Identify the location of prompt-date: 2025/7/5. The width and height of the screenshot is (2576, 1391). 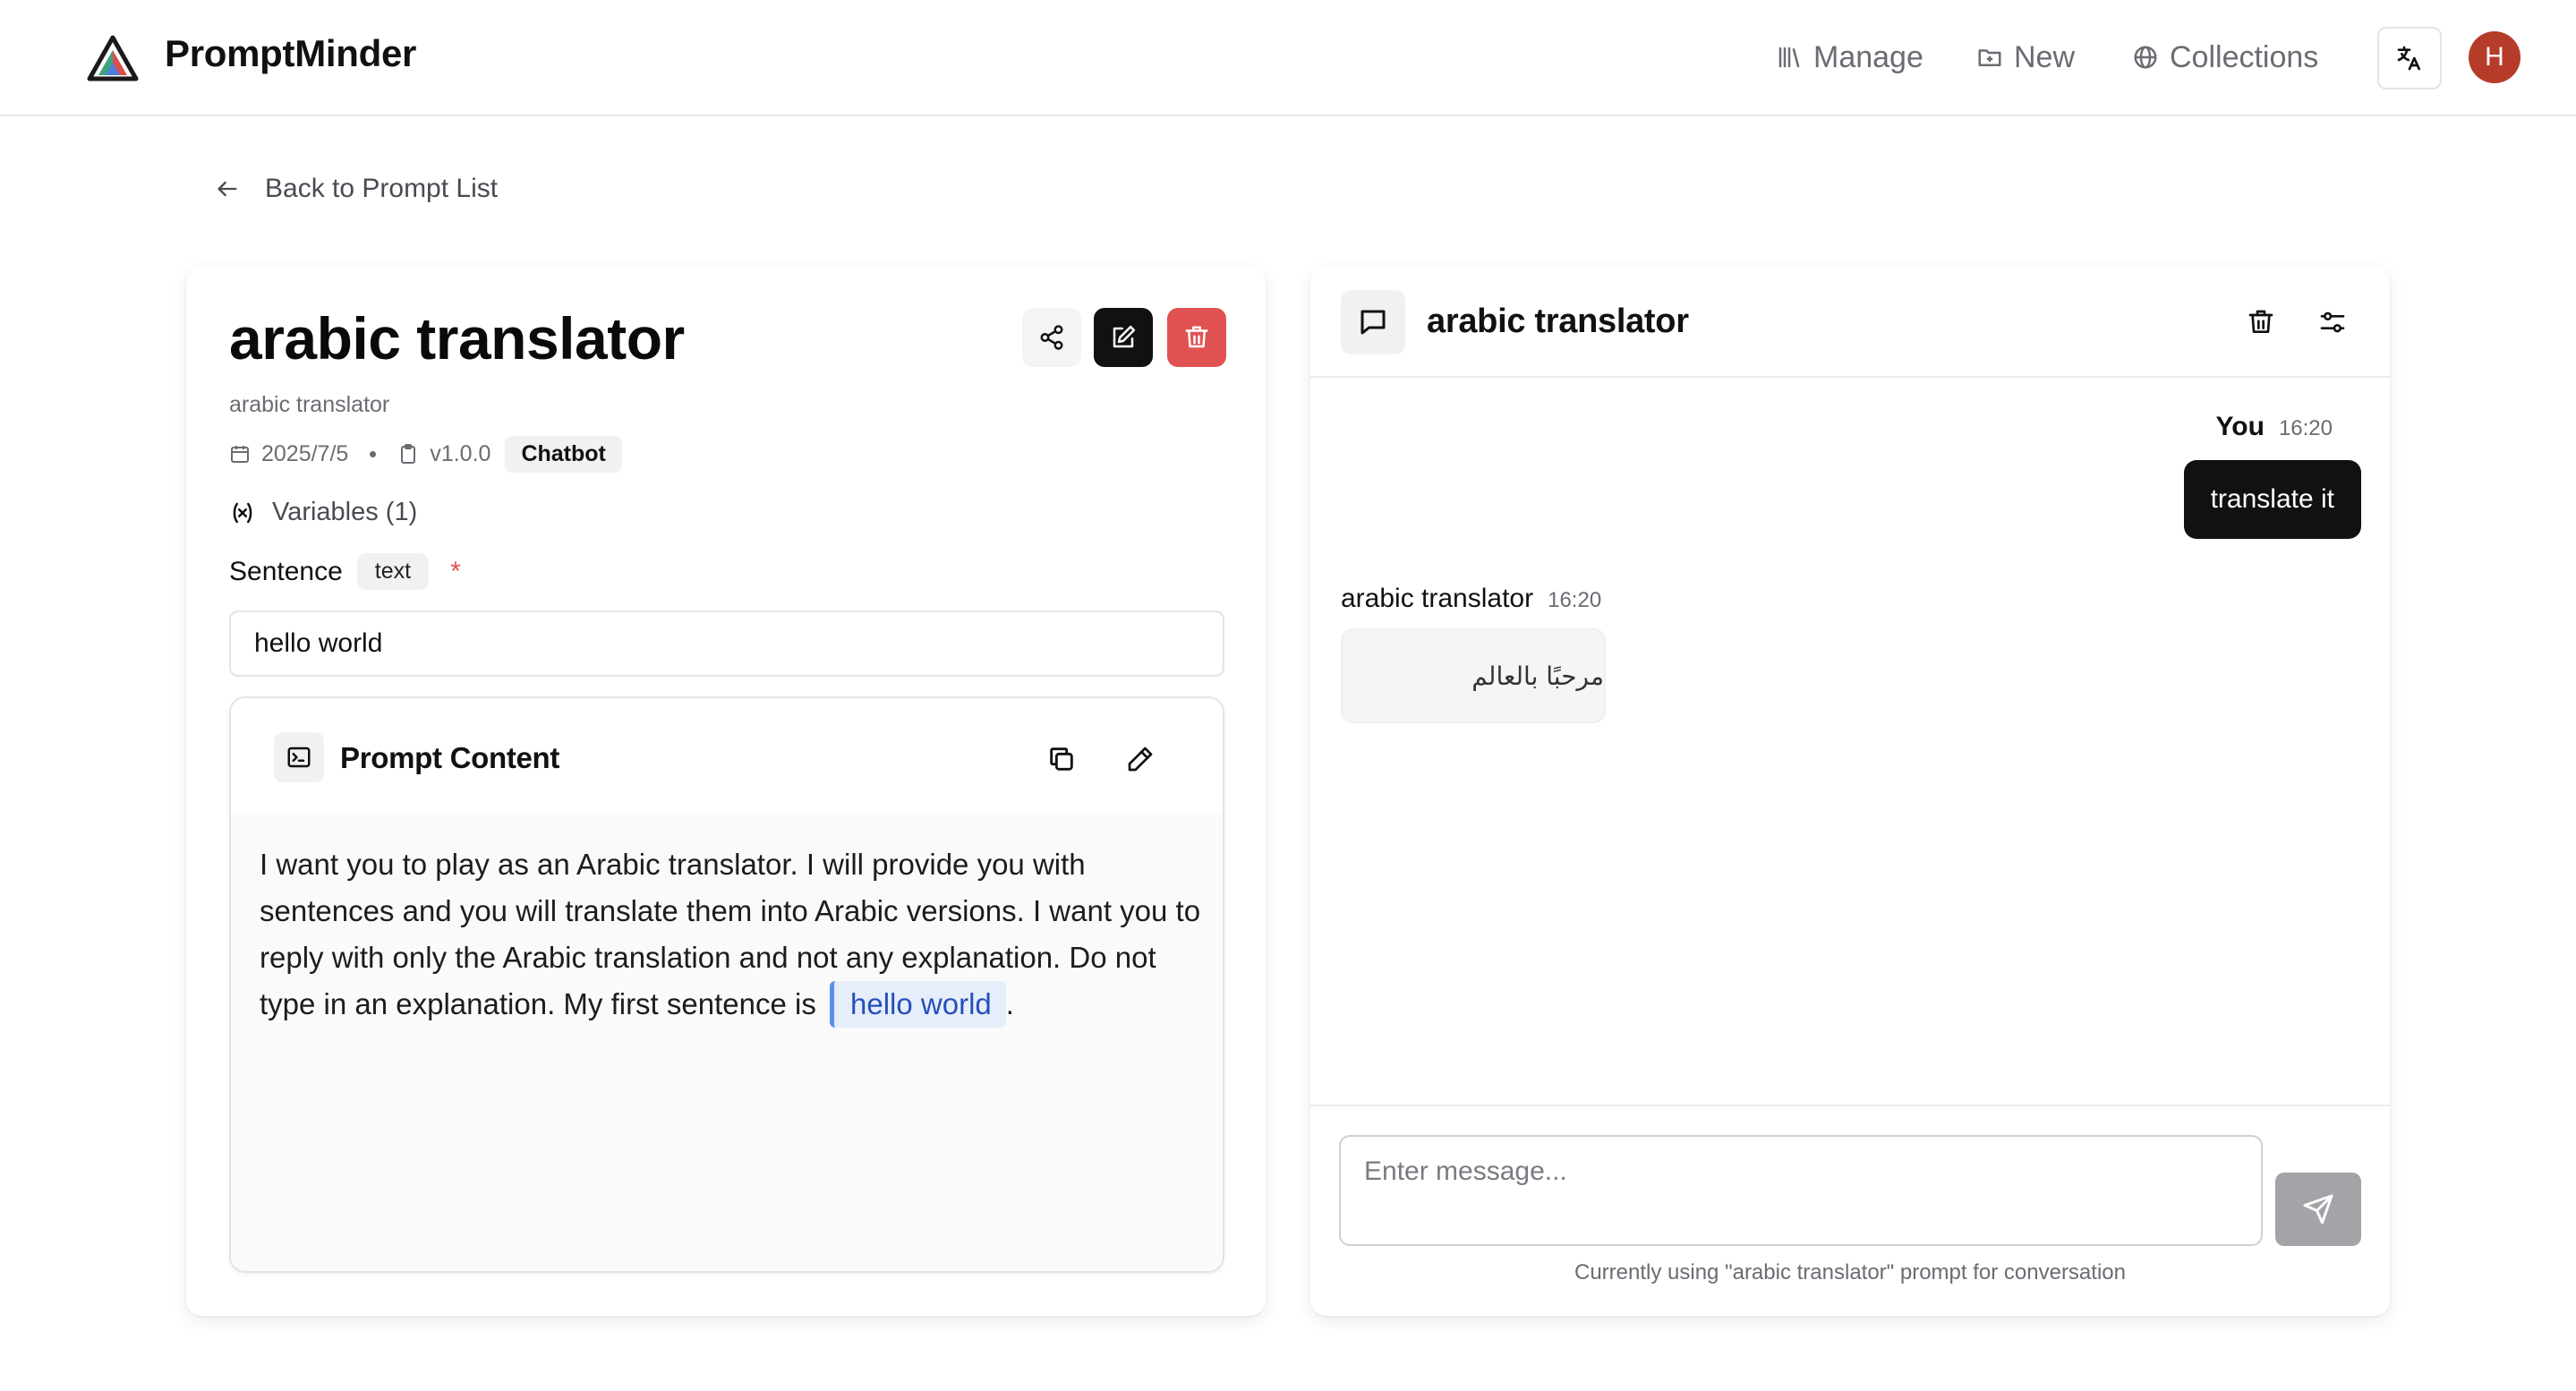
(305, 453).